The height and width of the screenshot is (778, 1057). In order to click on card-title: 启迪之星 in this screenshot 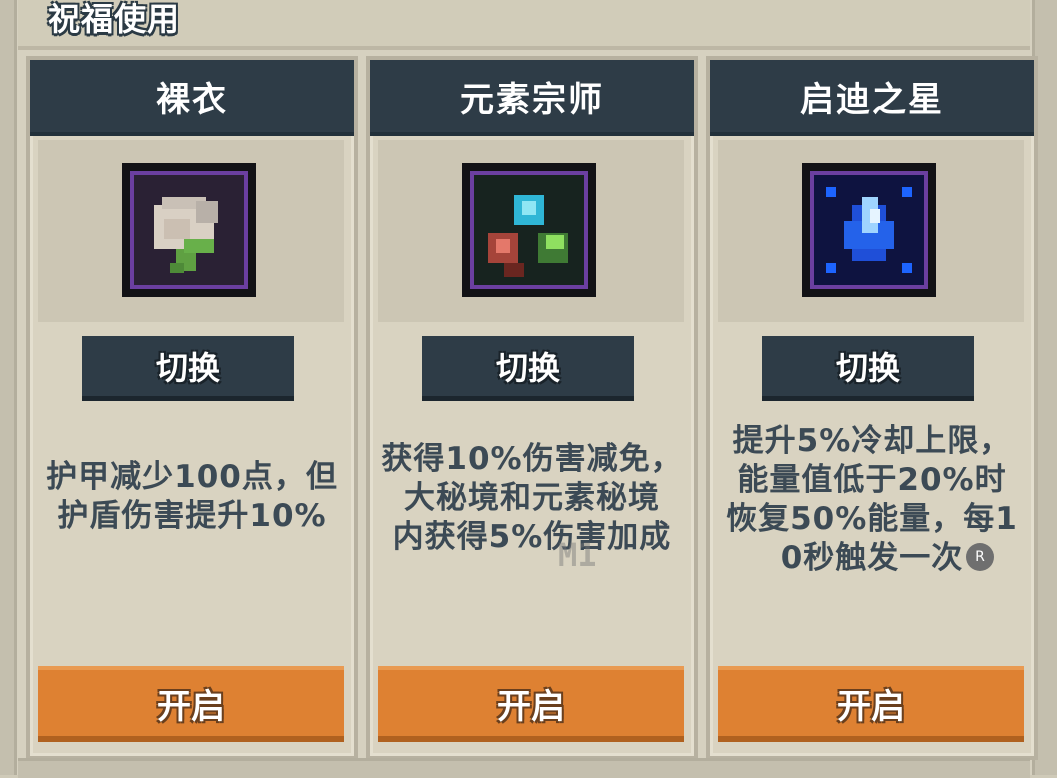, I will do `click(872, 99)`.